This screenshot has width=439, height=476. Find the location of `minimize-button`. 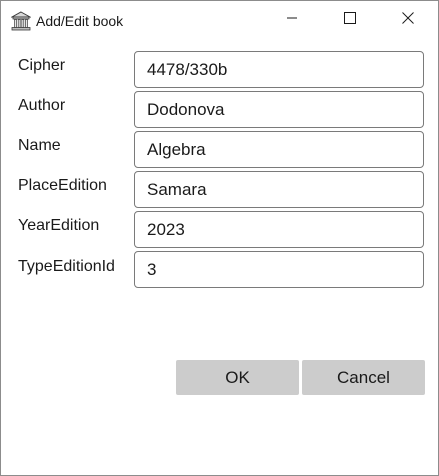

minimize-button is located at coordinates (292, 20).